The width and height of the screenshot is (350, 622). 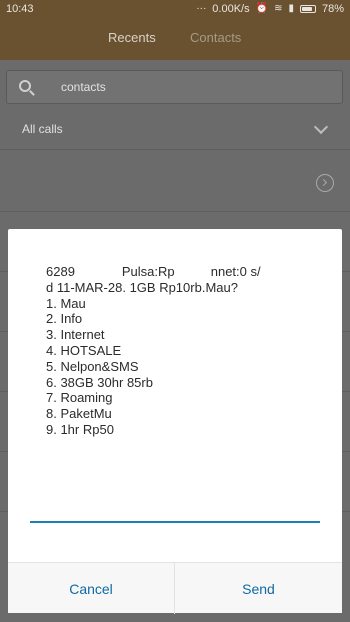 I want to click on call-filter: All calls, so click(x=175, y=131).